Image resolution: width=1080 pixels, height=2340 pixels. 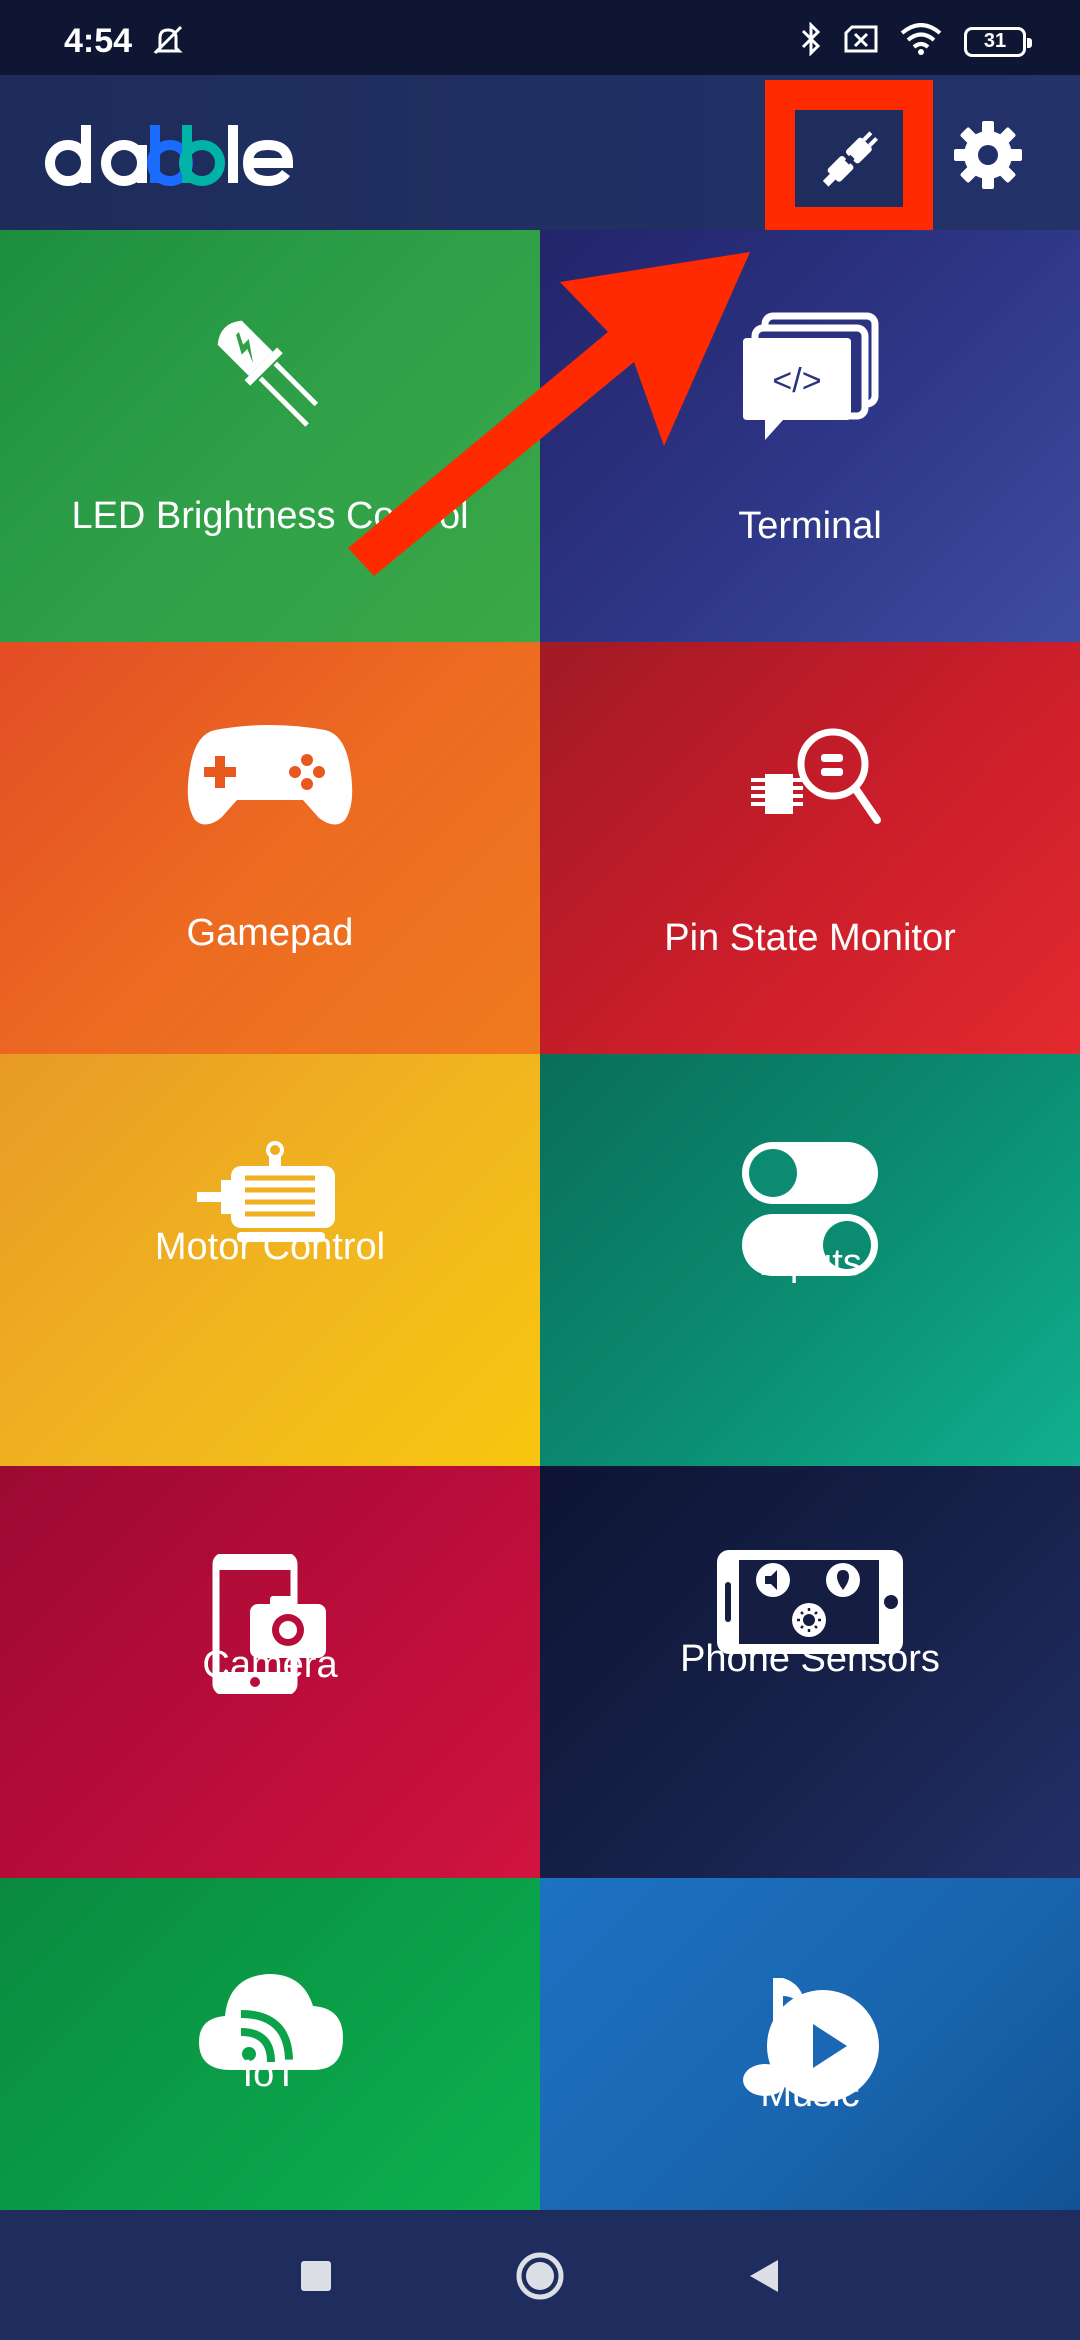 I want to click on app-header, so click(x=540, y=156).